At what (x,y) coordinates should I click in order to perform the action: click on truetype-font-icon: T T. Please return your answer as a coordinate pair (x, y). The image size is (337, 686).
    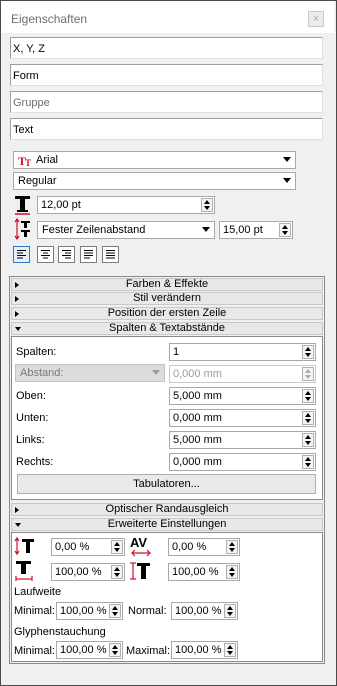
    Looking at the image, I should click on (26, 162).